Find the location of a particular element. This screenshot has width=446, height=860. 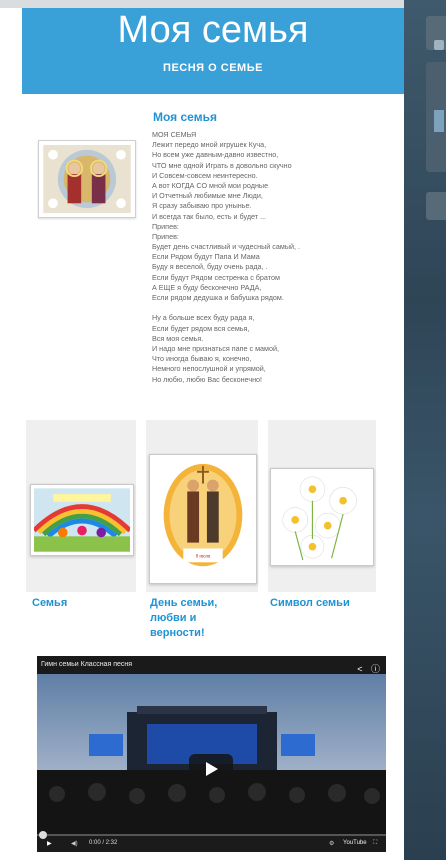

gallery-image-saints: 8 июля is located at coordinates (203, 519).